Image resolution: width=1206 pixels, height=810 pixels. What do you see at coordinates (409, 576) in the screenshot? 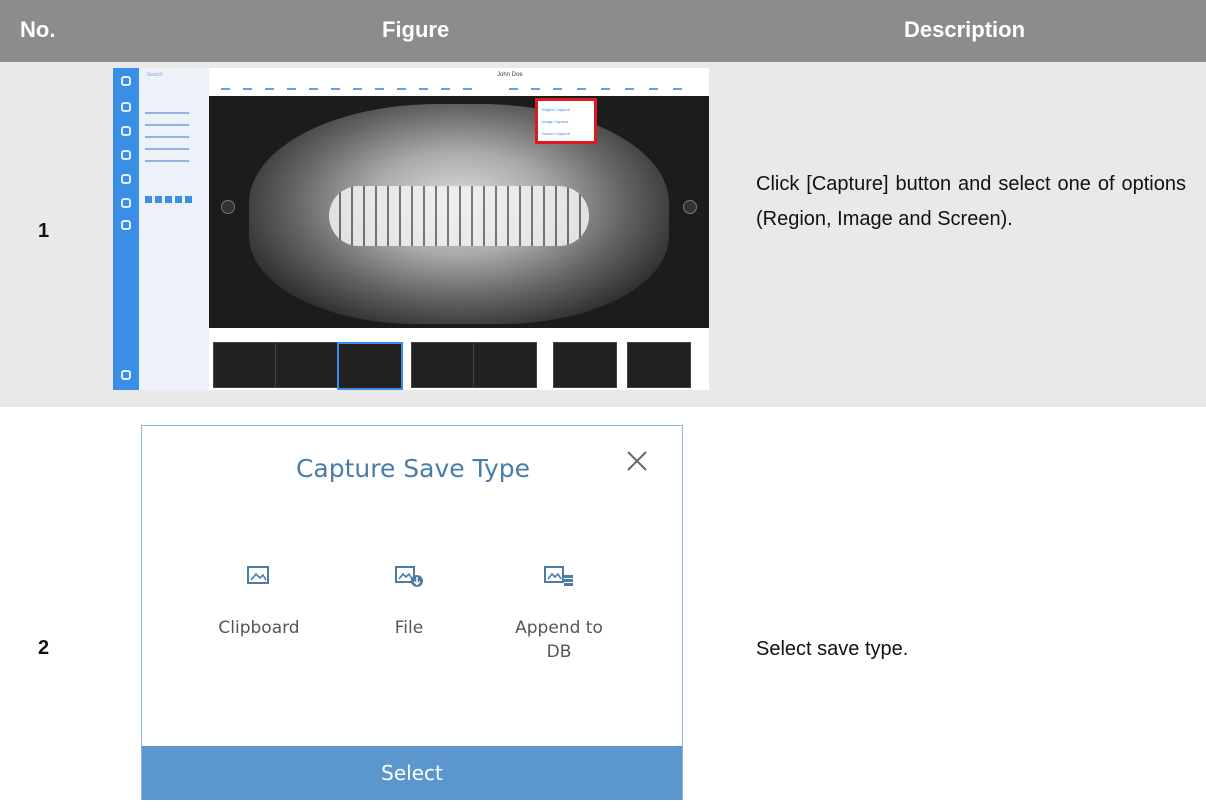
I see `file-download-image-icon` at bounding box center [409, 576].